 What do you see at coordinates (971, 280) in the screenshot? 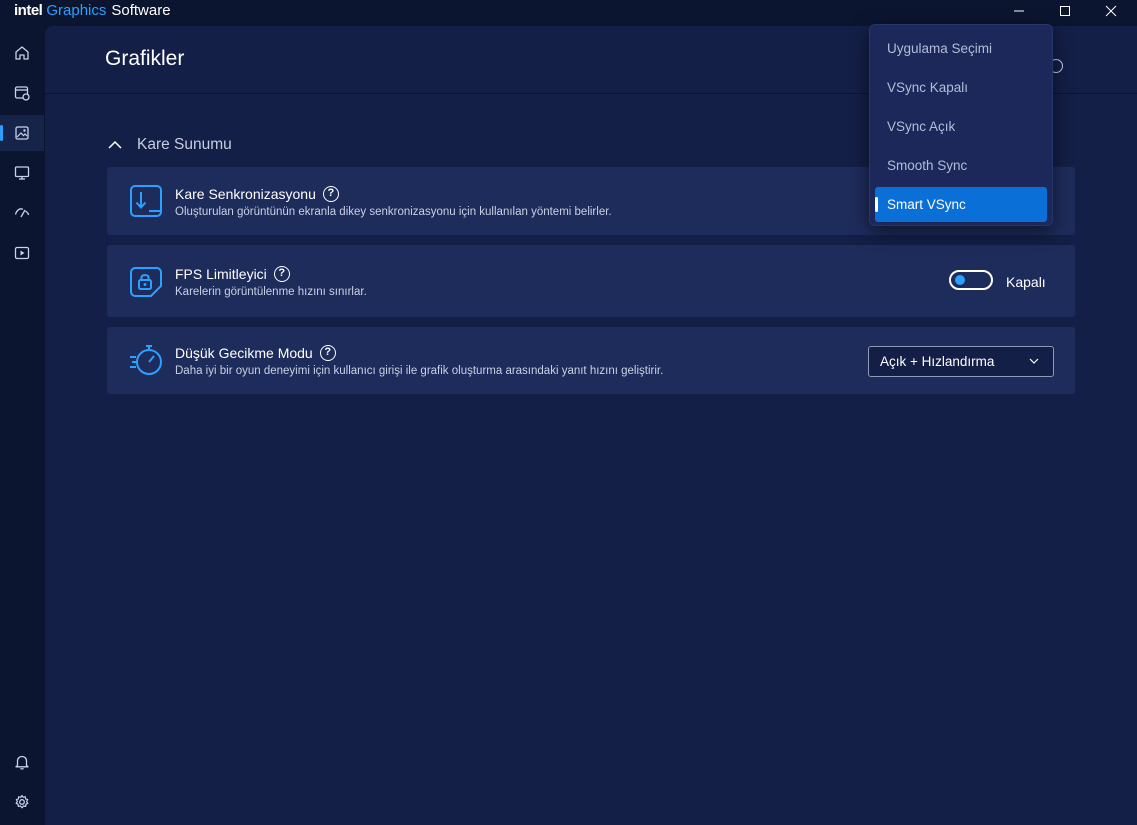
I see `fps-limiter-toggle` at bounding box center [971, 280].